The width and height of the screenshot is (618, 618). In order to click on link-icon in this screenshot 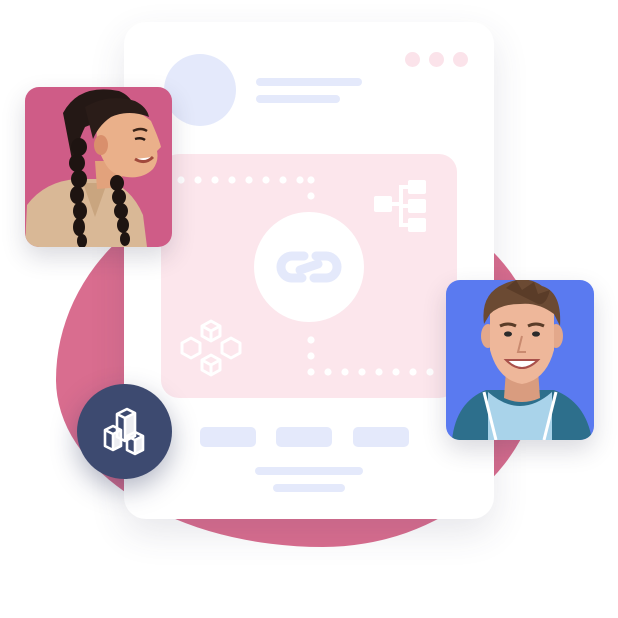, I will do `click(309, 267)`.